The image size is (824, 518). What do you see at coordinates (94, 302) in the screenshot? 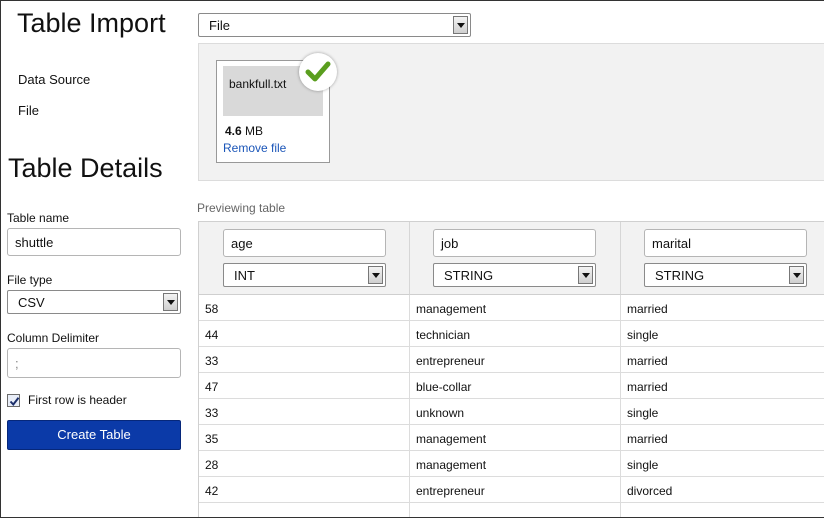
I see `file-type-select: CSV` at bounding box center [94, 302].